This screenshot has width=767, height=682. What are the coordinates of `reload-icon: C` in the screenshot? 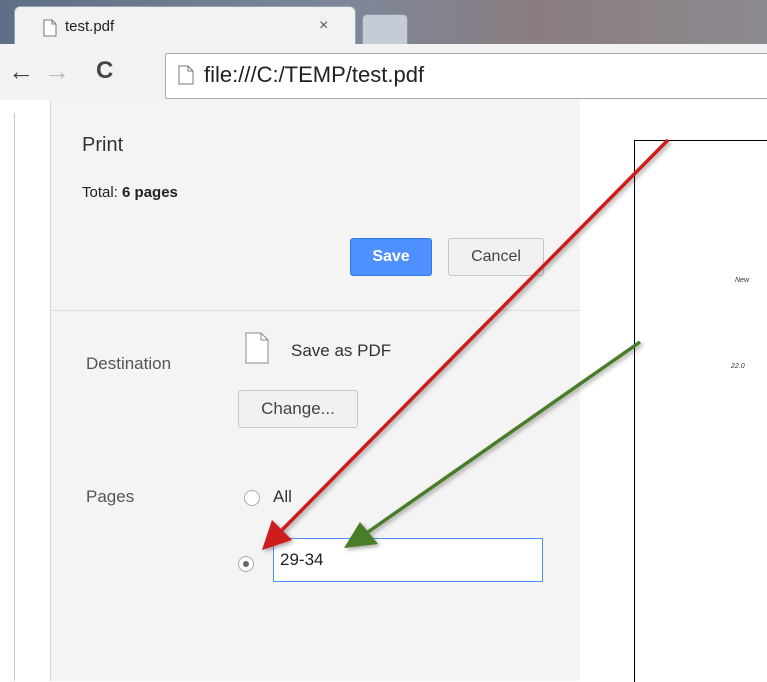 It's located at (104, 71).